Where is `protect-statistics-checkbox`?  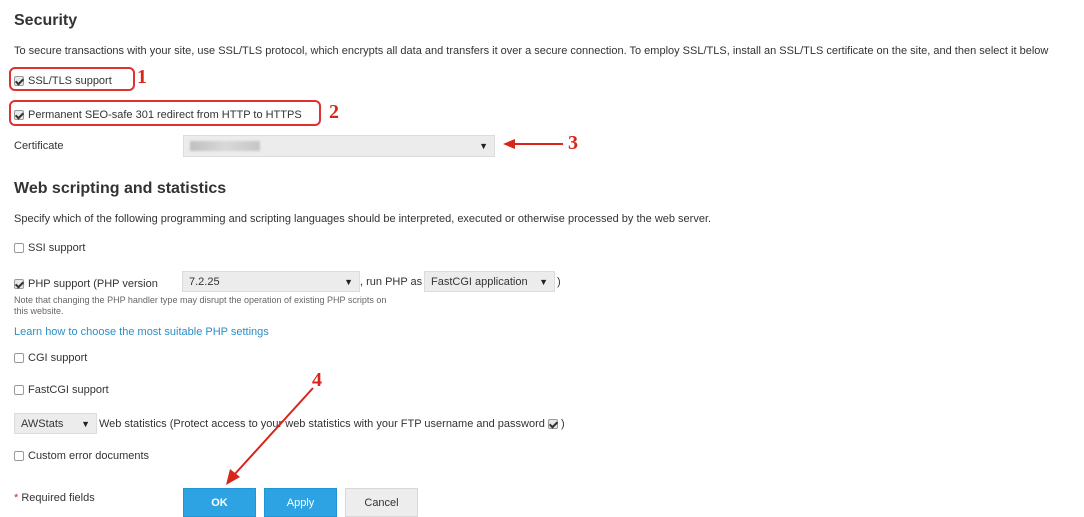
protect-statistics-checkbox is located at coordinates (552, 424).